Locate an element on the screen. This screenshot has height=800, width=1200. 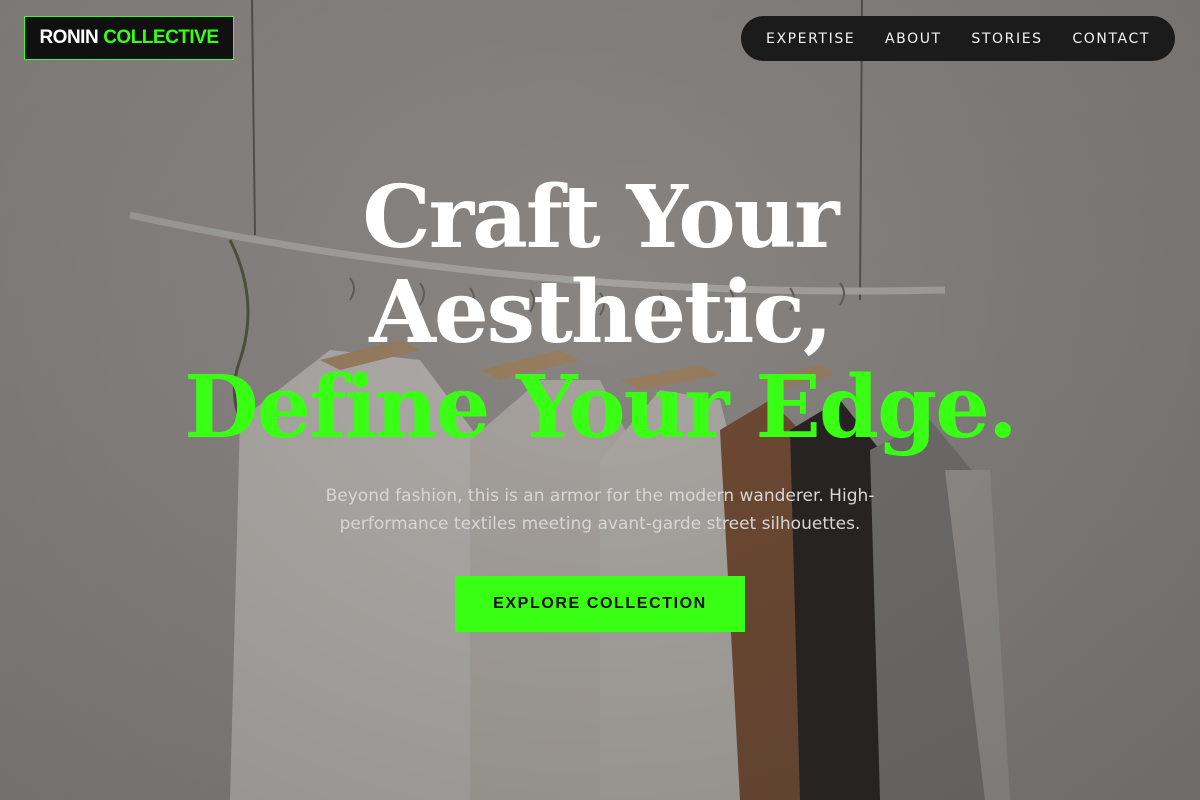
nav-item-stories: STORIES is located at coordinates (1006, 39).